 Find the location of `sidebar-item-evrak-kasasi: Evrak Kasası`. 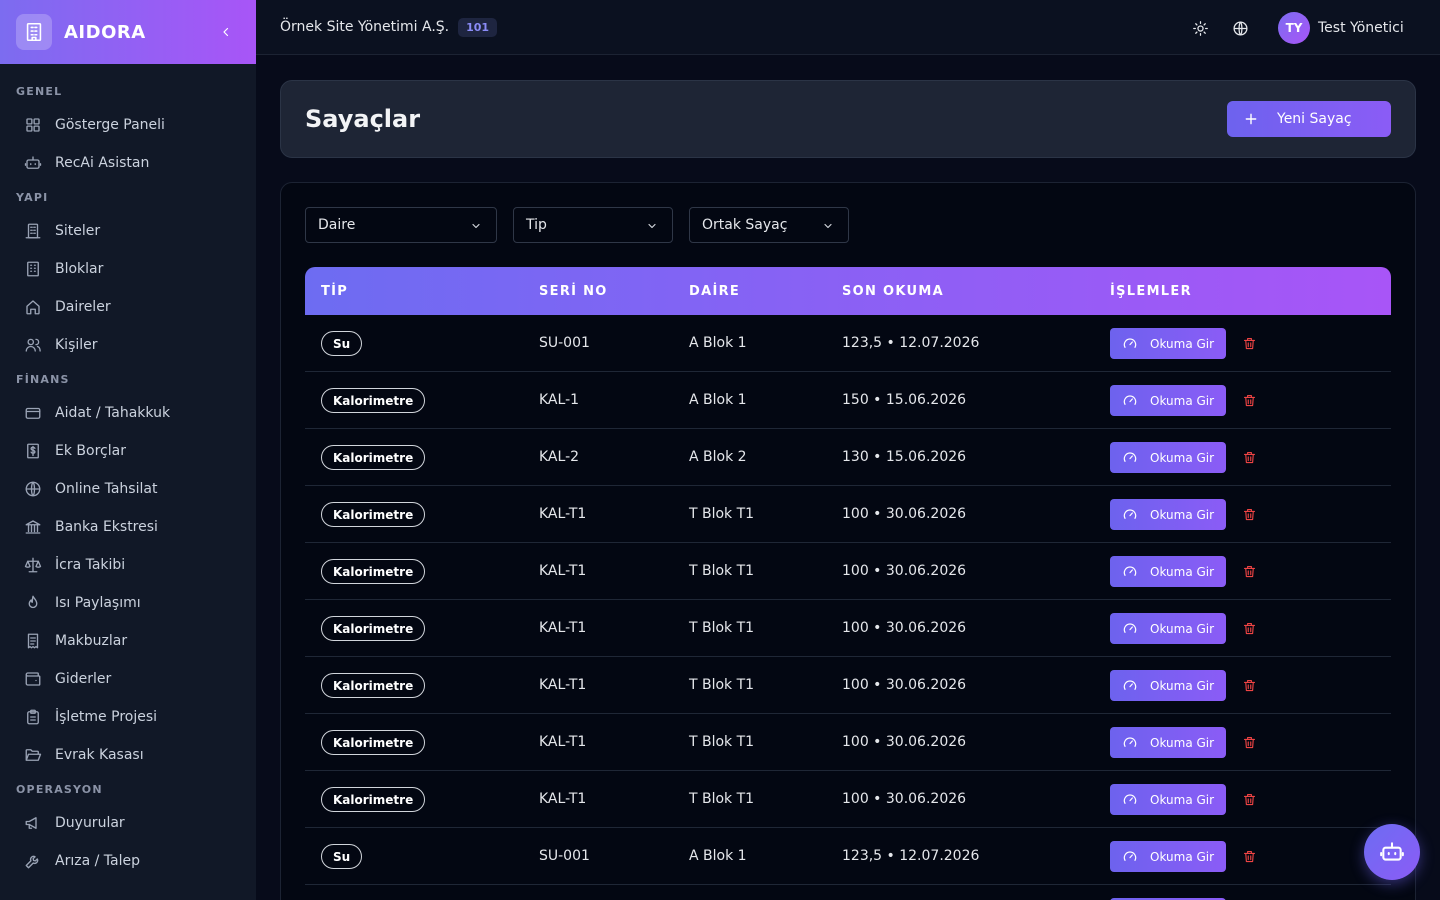

sidebar-item-evrak-kasasi: Evrak Kasası is located at coordinates (128, 755).